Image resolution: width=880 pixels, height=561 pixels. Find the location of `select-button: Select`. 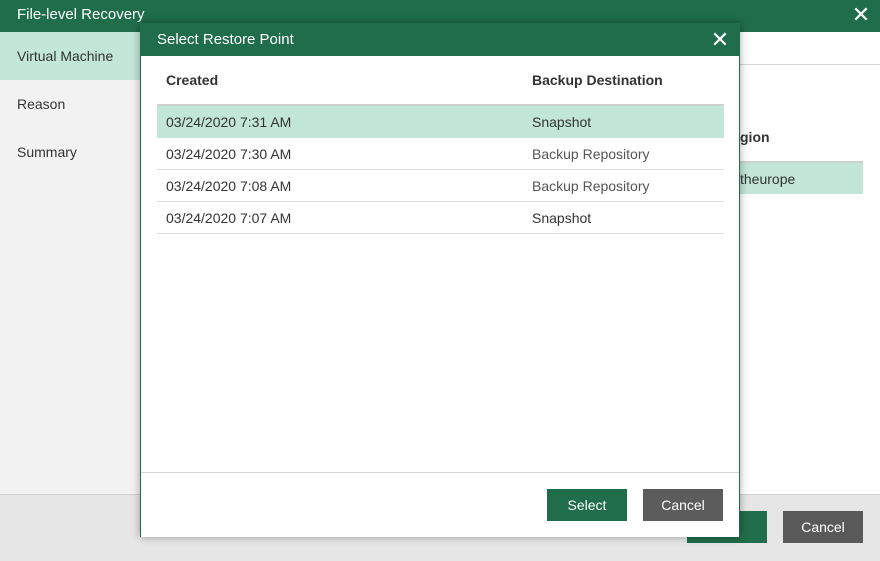

select-button: Select is located at coordinates (587, 505).